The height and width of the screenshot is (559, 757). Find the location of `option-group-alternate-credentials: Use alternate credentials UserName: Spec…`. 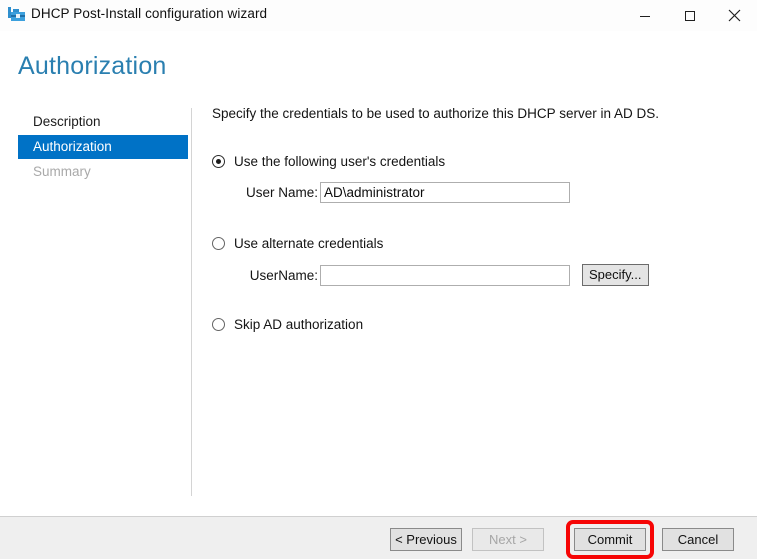

option-group-alternate-credentials: Use alternate credentials UserName: Spec… is located at coordinates (430, 260).